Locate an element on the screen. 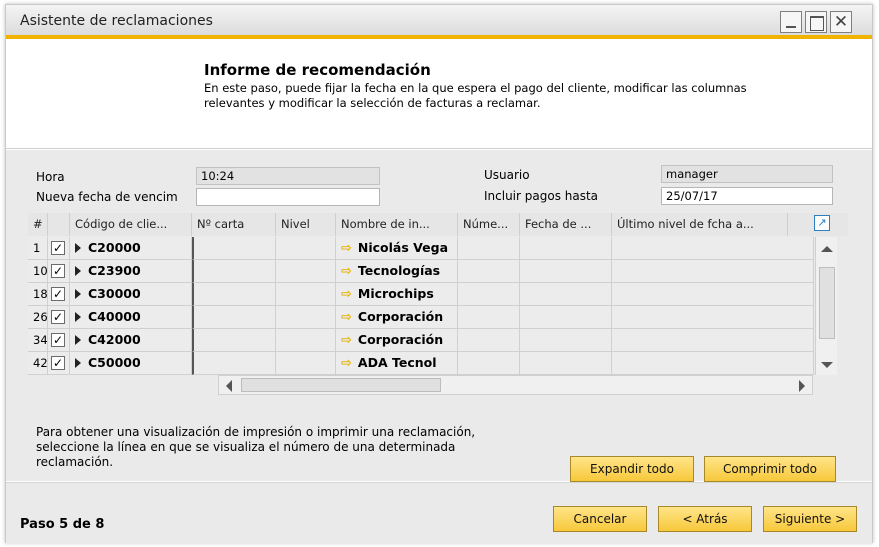  customer-name: ADA Tecnol is located at coordinates (397, 362).